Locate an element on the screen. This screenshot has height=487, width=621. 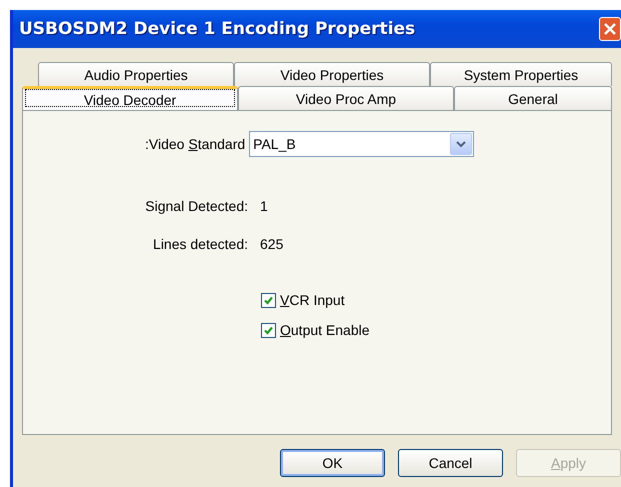
dropdown-button is located at coordinates (461, 144).